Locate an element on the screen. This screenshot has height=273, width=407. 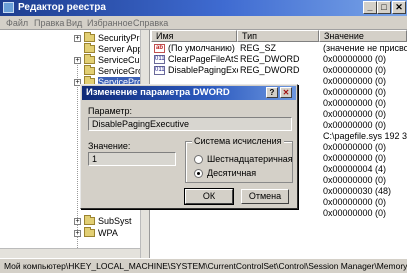
tree-item: + SubSyst is located at coordinates (70, 221).